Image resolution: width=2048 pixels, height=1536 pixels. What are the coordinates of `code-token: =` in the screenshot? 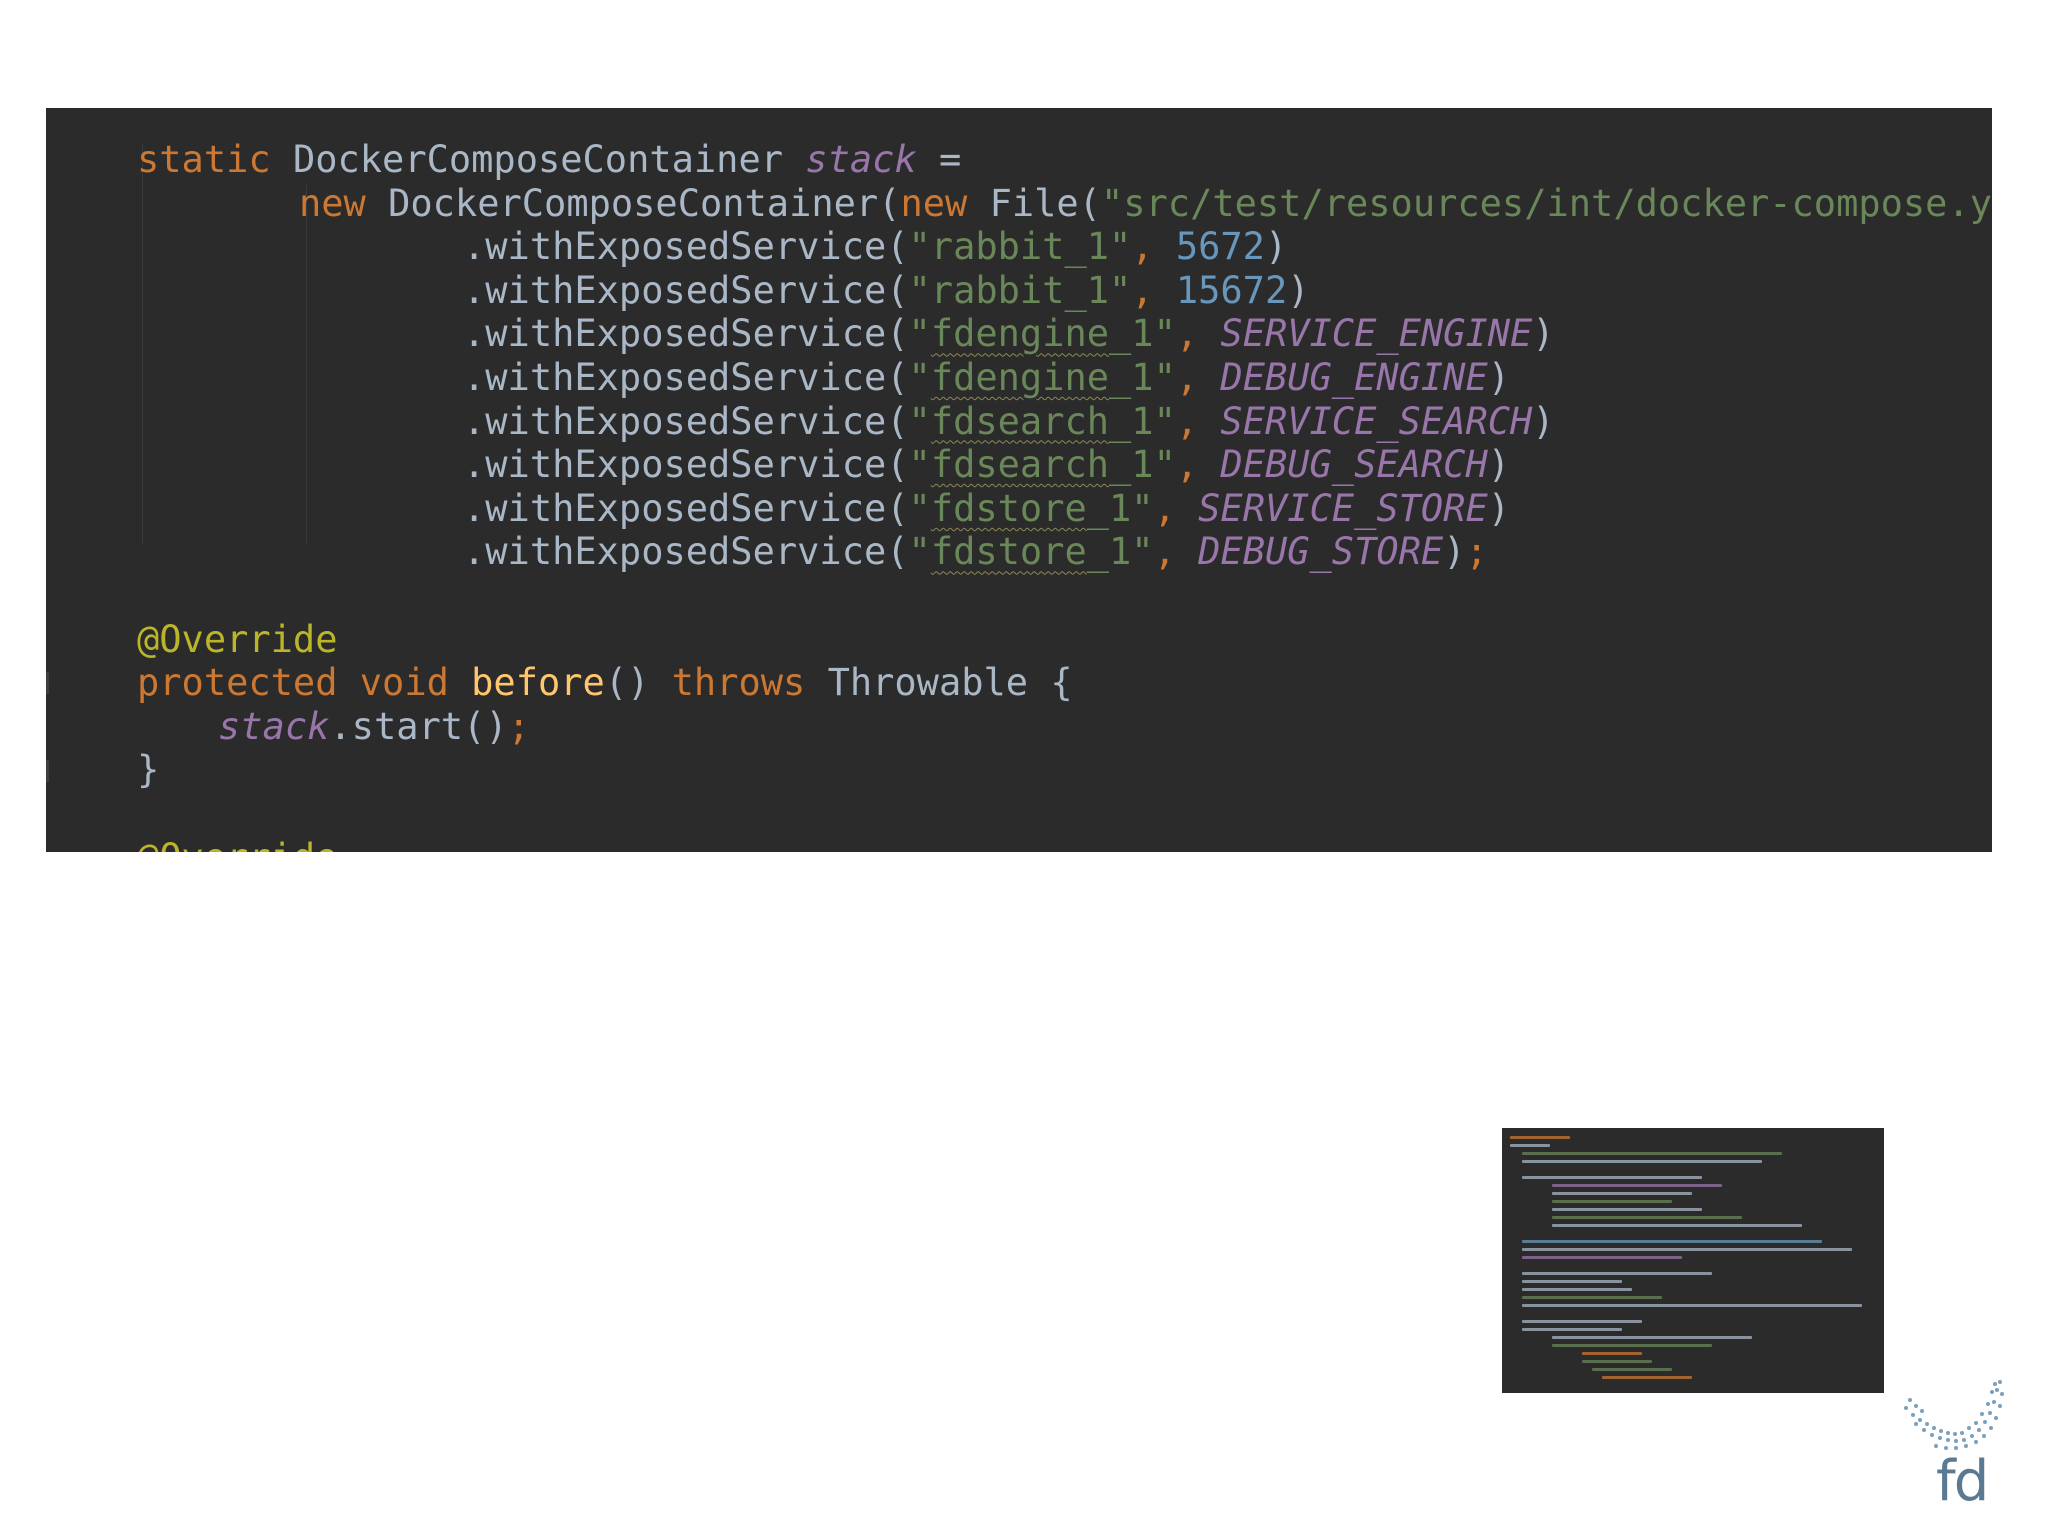 It's located at (939, 159).